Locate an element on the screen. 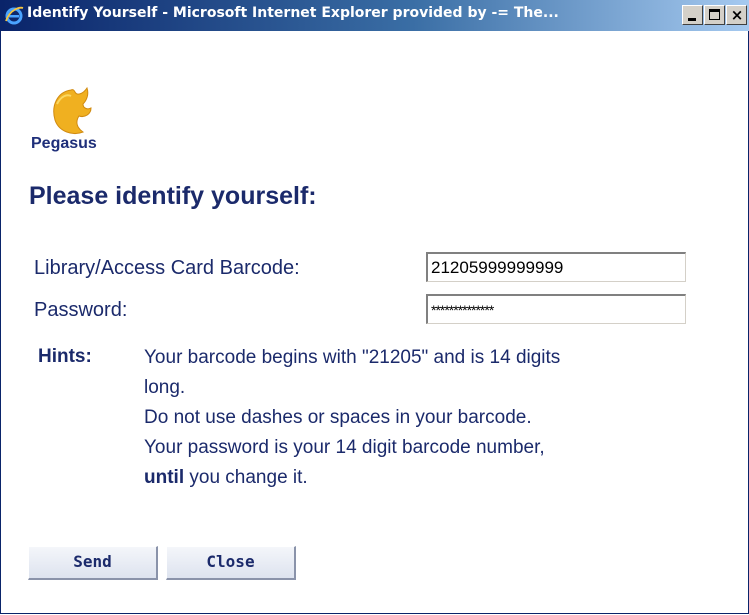 This screenshot has height=615, width=749. internet-explorer-icon is located at coordinates (14, 15).